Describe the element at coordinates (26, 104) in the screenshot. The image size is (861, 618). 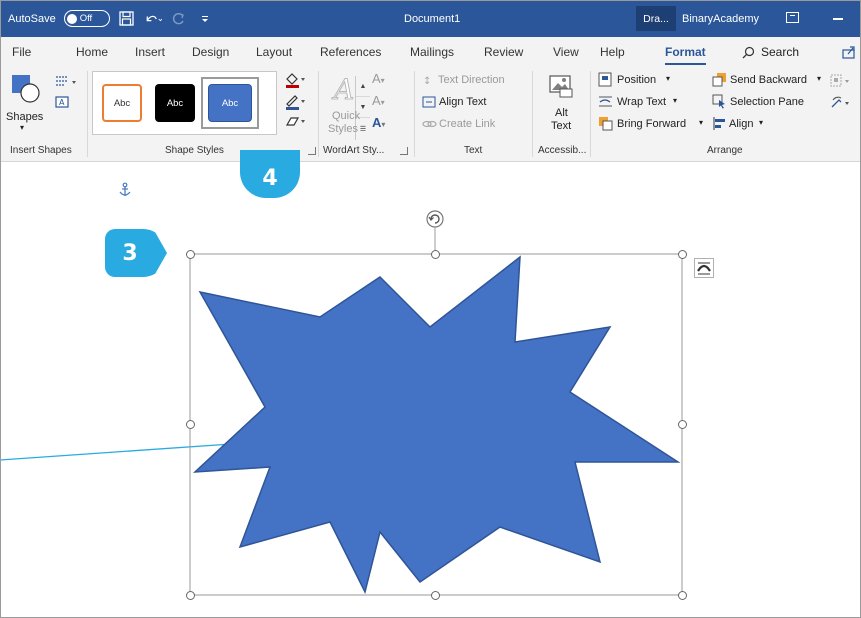
I see `shapes-button: Shapes ▾` at that location.